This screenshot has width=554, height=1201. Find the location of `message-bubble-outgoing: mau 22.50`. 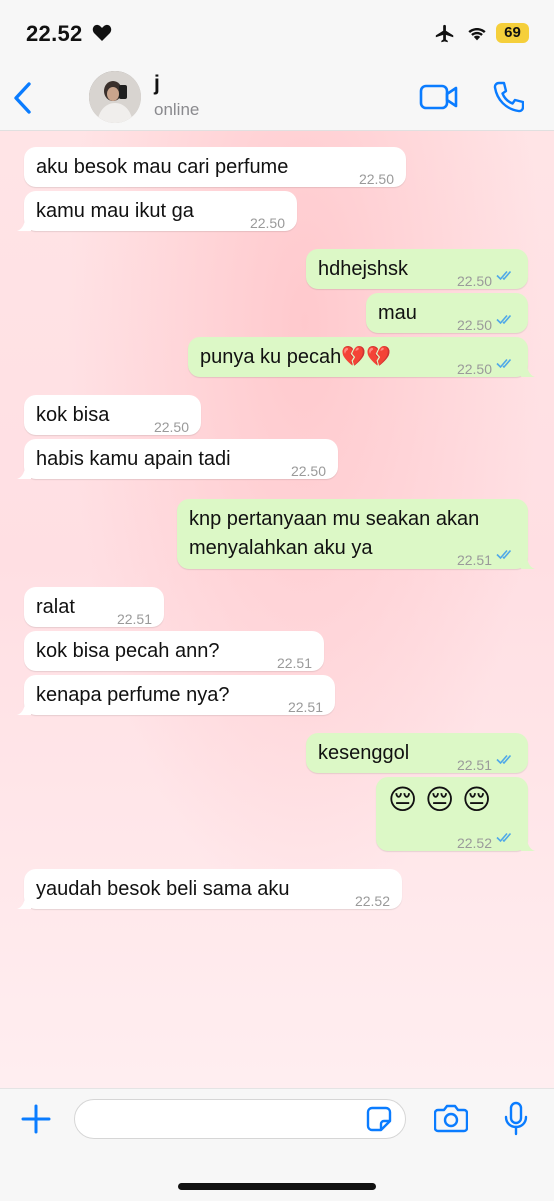

message-bubble-outgoing: mau 22.50 is located at coordinates (447, 313).